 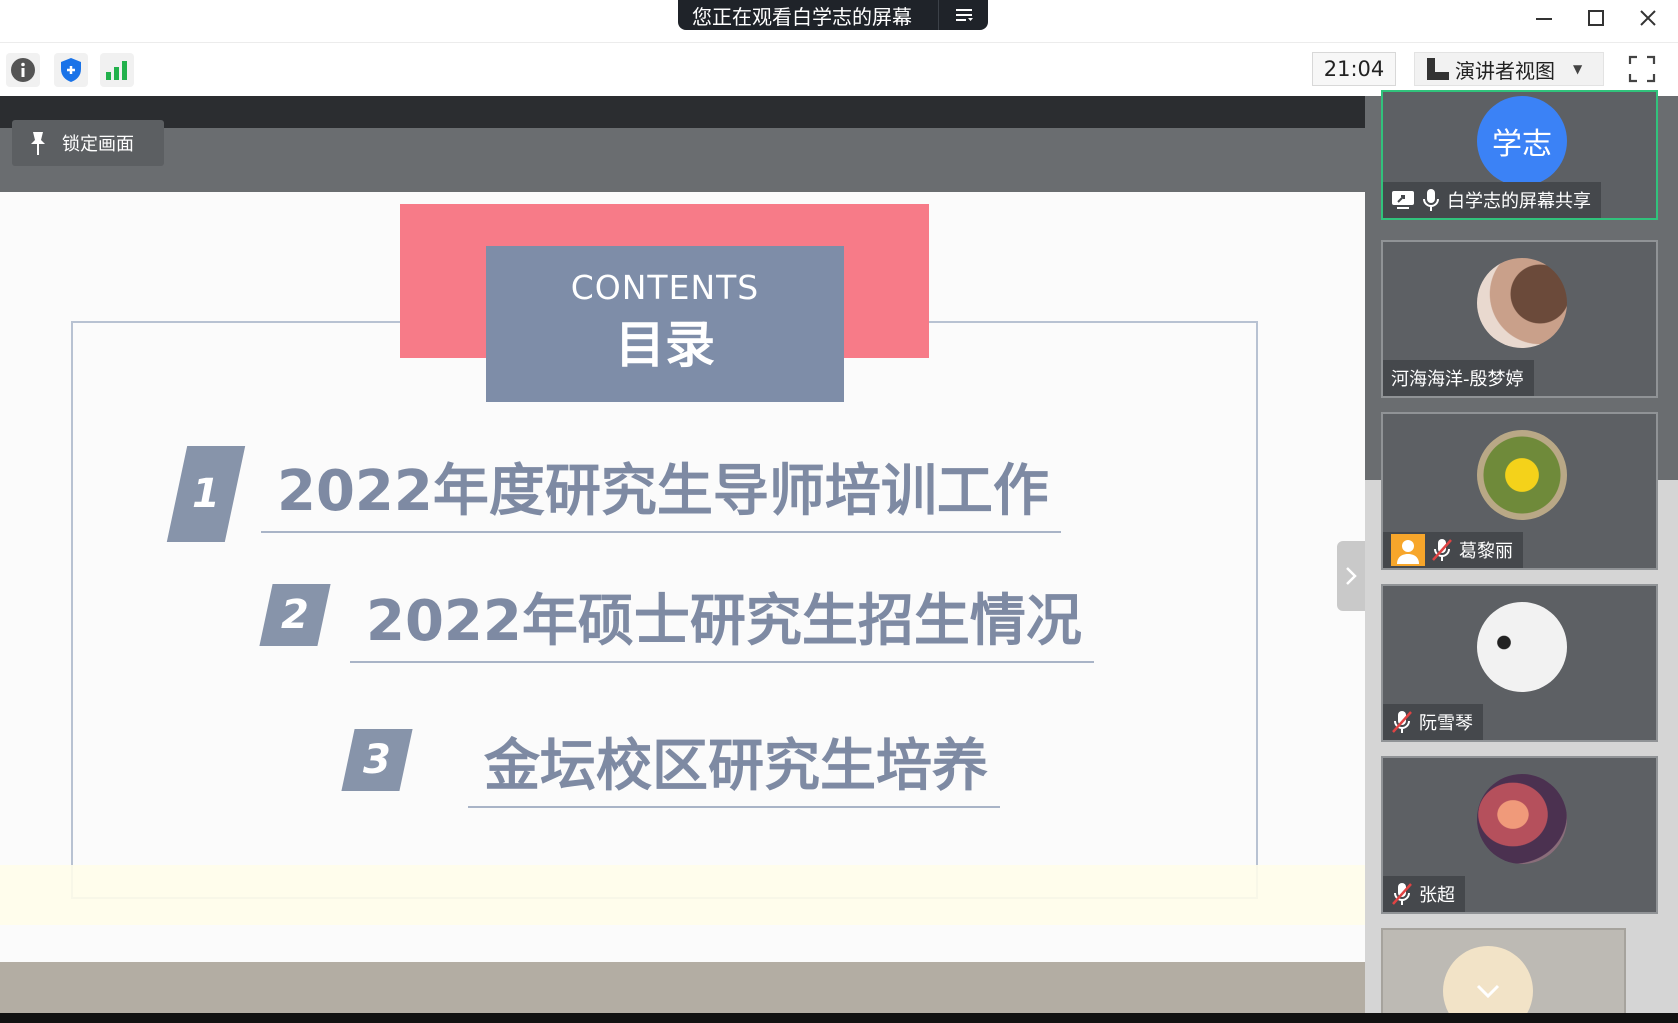 I want to click on item-label: 2022年硕士研究生招生情况, so click(x=722, y=619).